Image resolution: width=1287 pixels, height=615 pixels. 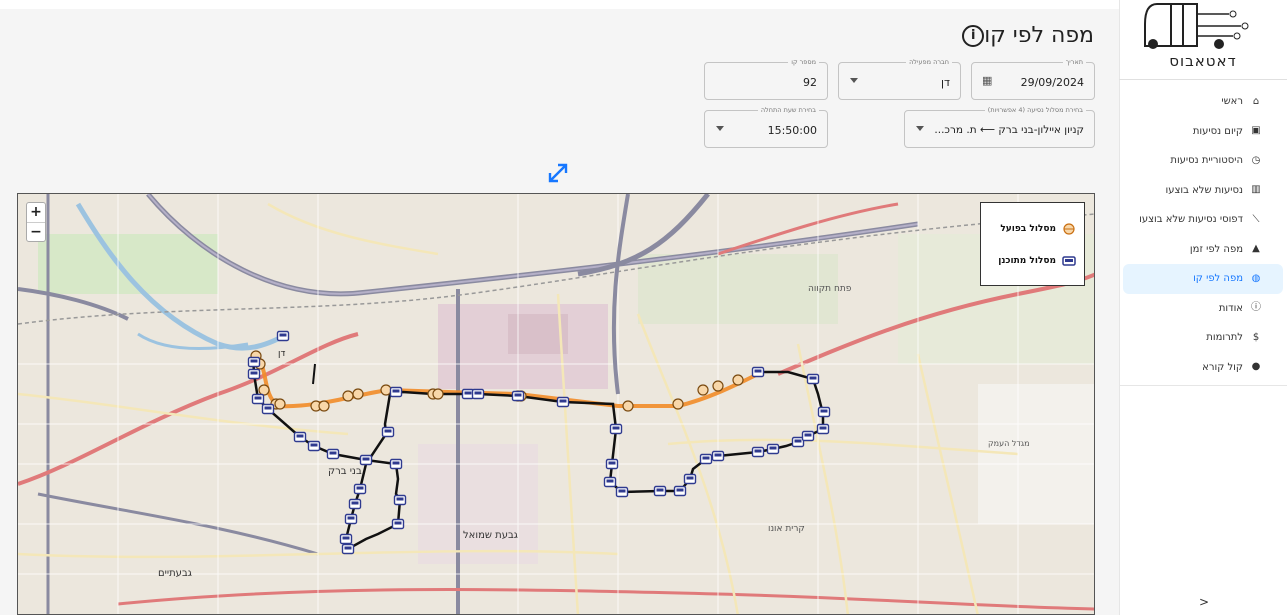 What do you see at coordinates (36, 212) in the screenshot?
I see `zoom-in-button: +` at bounding box center [36, 212].